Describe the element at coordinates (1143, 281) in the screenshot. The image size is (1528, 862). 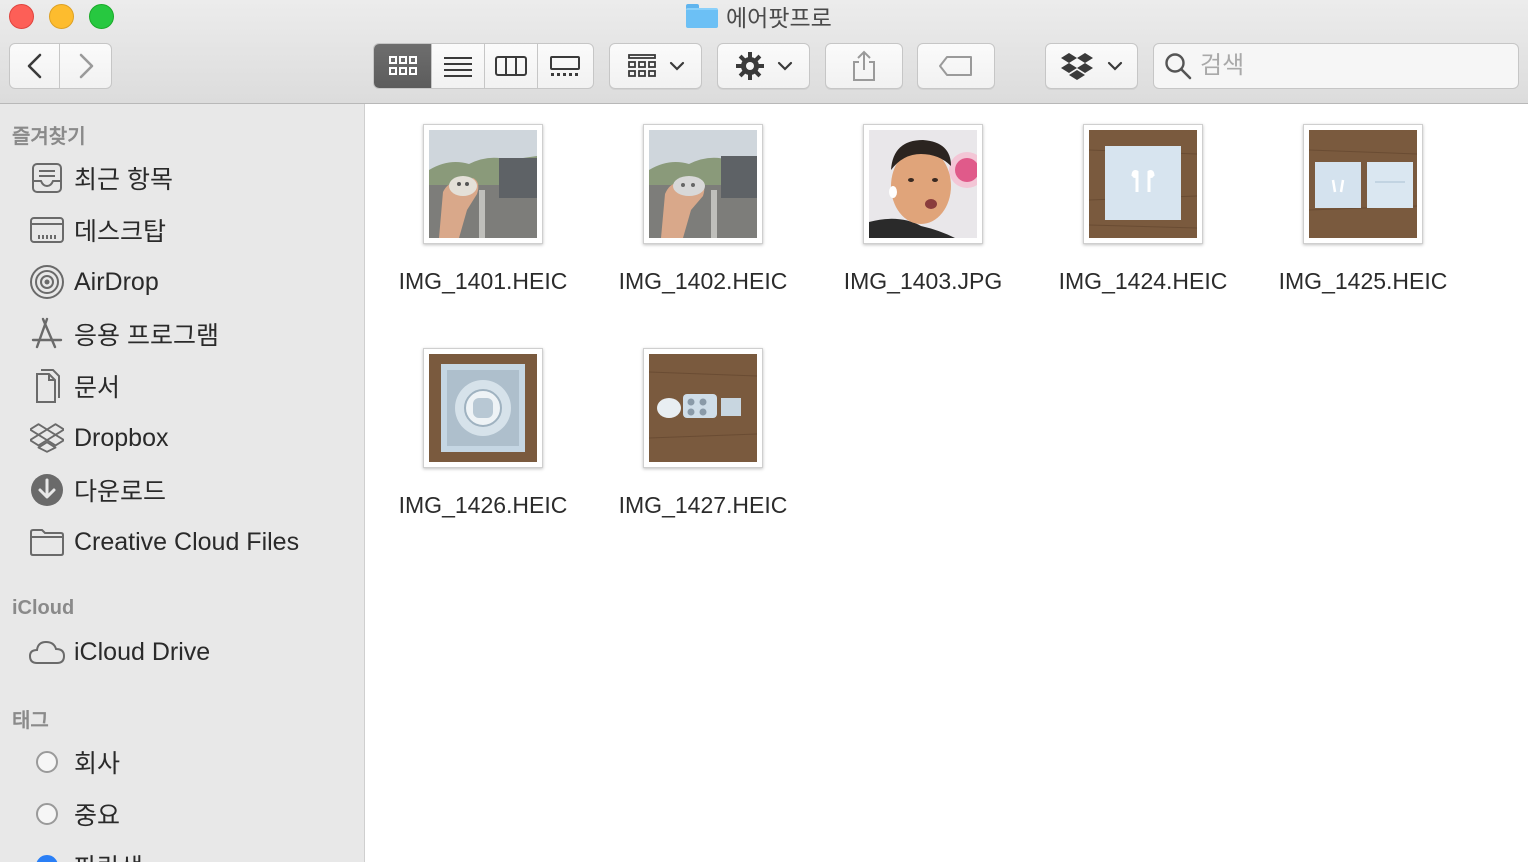
I see `file-name: IMG_1424.HEIC` at that location.